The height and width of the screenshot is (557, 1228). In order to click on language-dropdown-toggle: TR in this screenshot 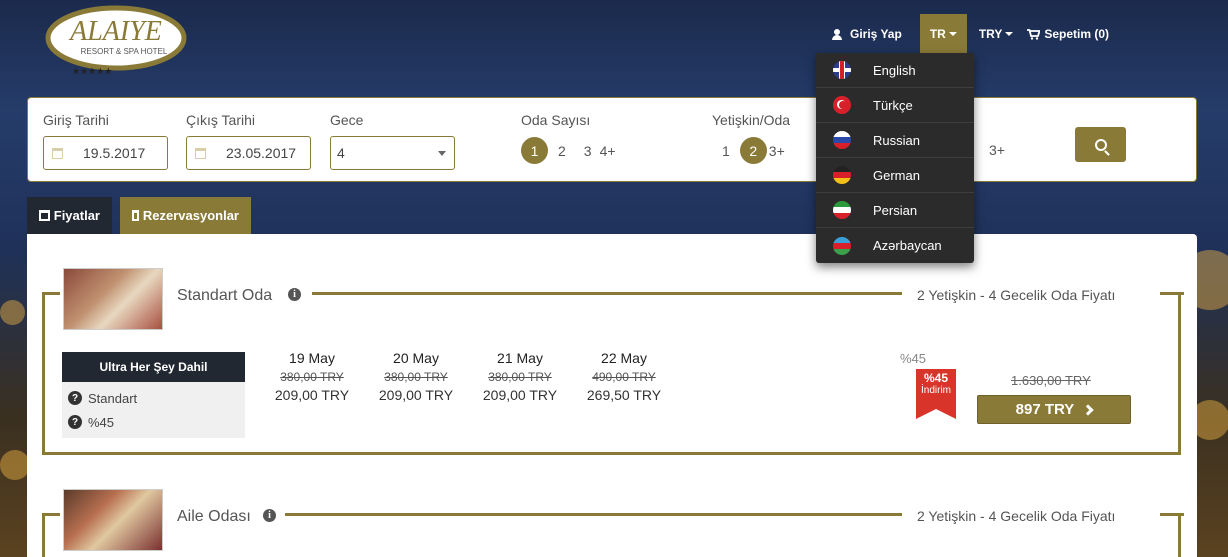, I will do `click(943, 34)`.